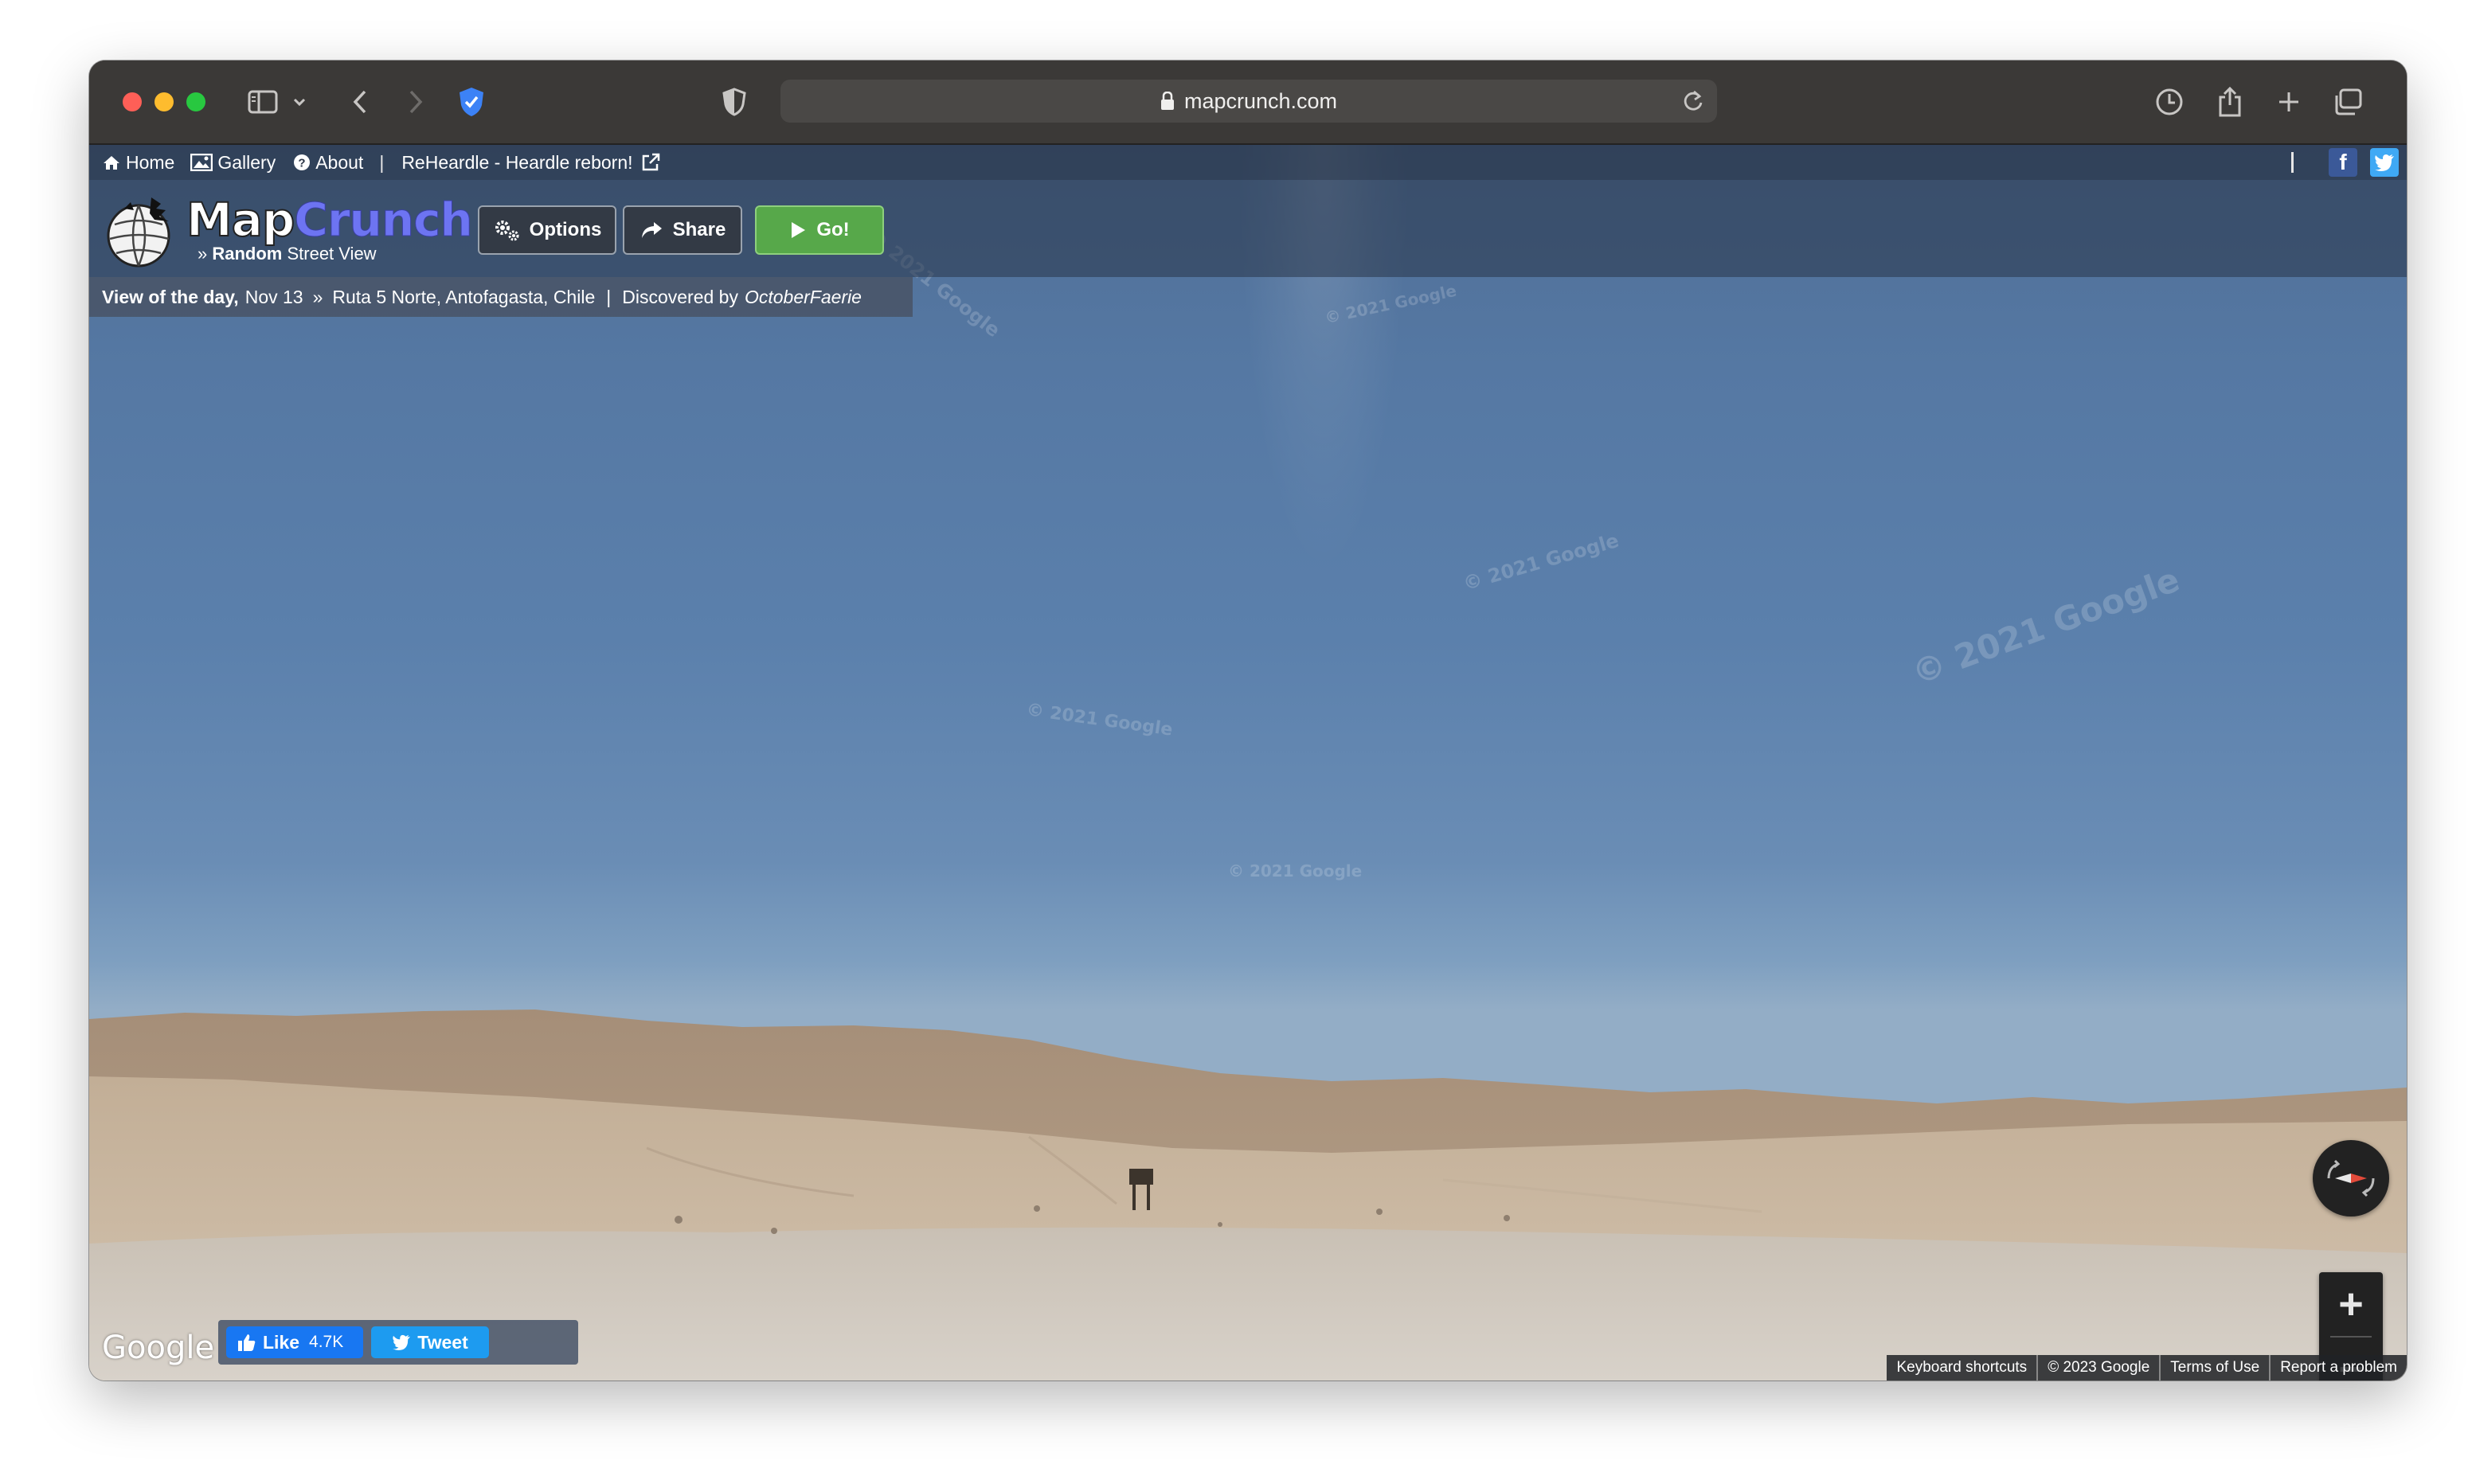  Describe the element at coordinates (329, 220) in the screenshot. I see `logo-wordmark: MapCrunch` at that location.